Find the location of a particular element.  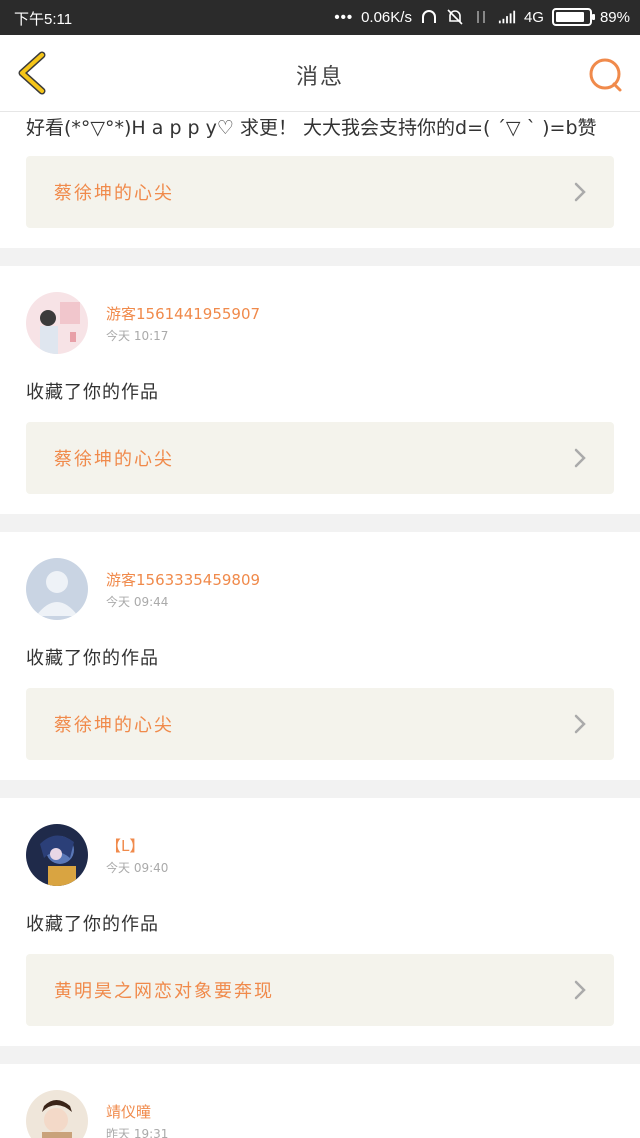

timestamp: 今天 09:40 is located at coordinates (137, 868).